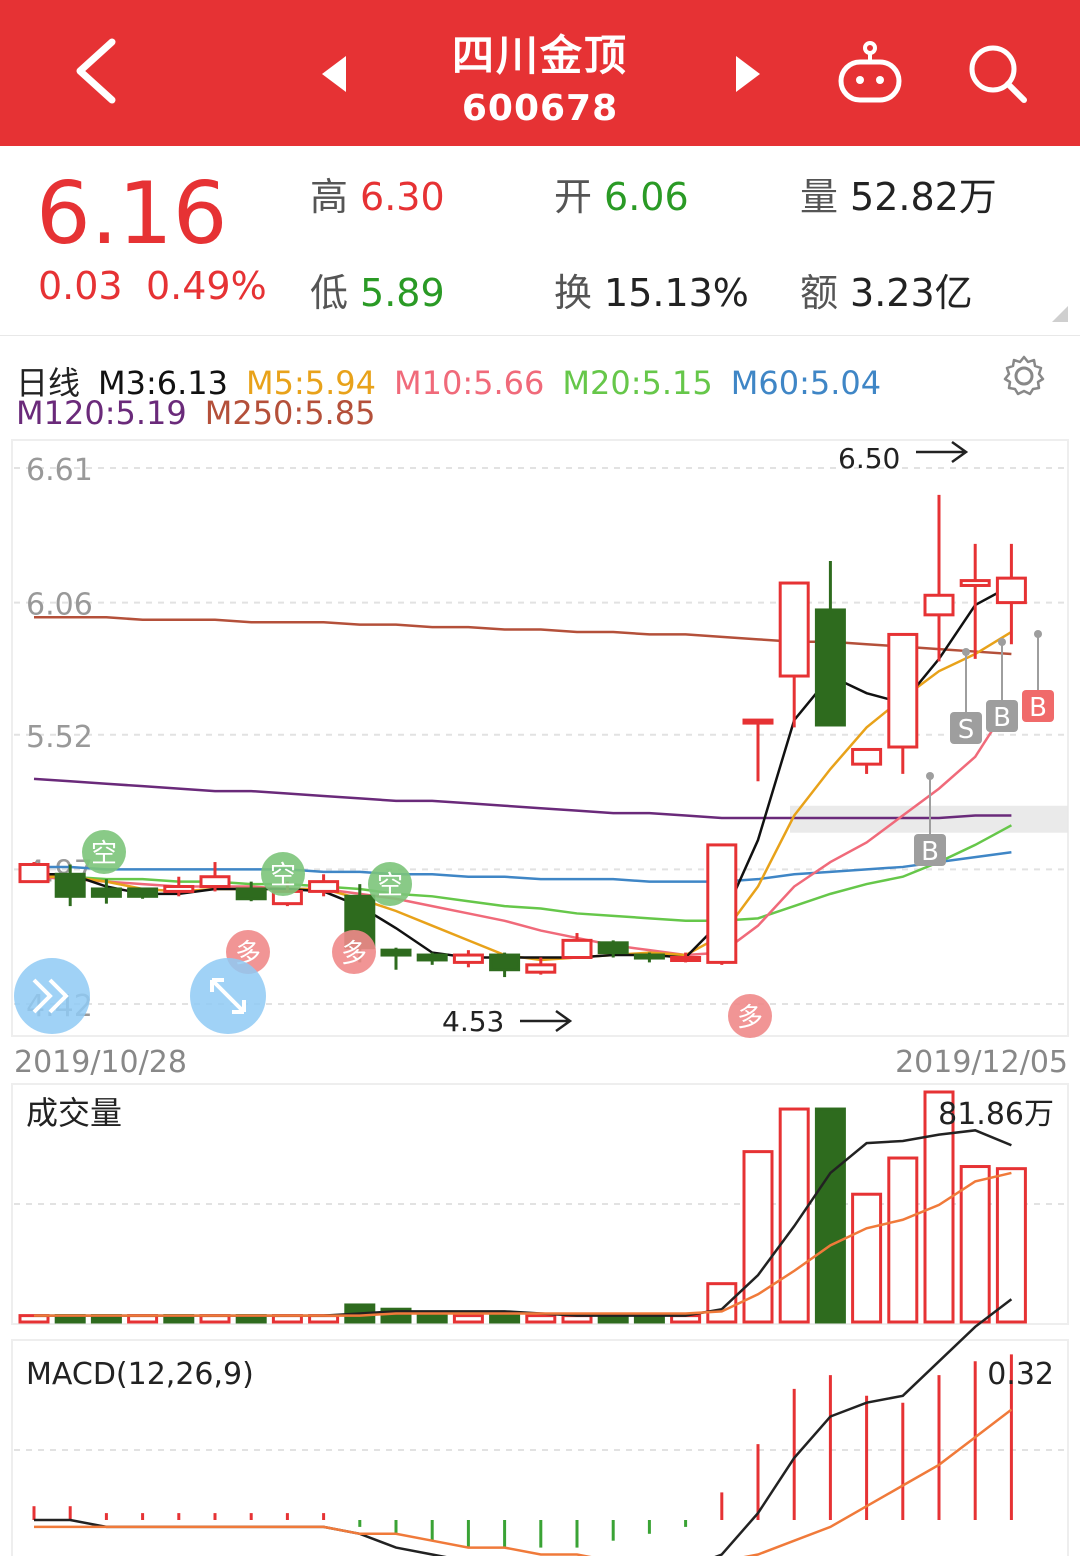 This screenshot has height=1556, width=1080. What do you see at coordinates (1024, 376) in the screenshot?
I see `gear-icon` at bounding box center [1024, 376].